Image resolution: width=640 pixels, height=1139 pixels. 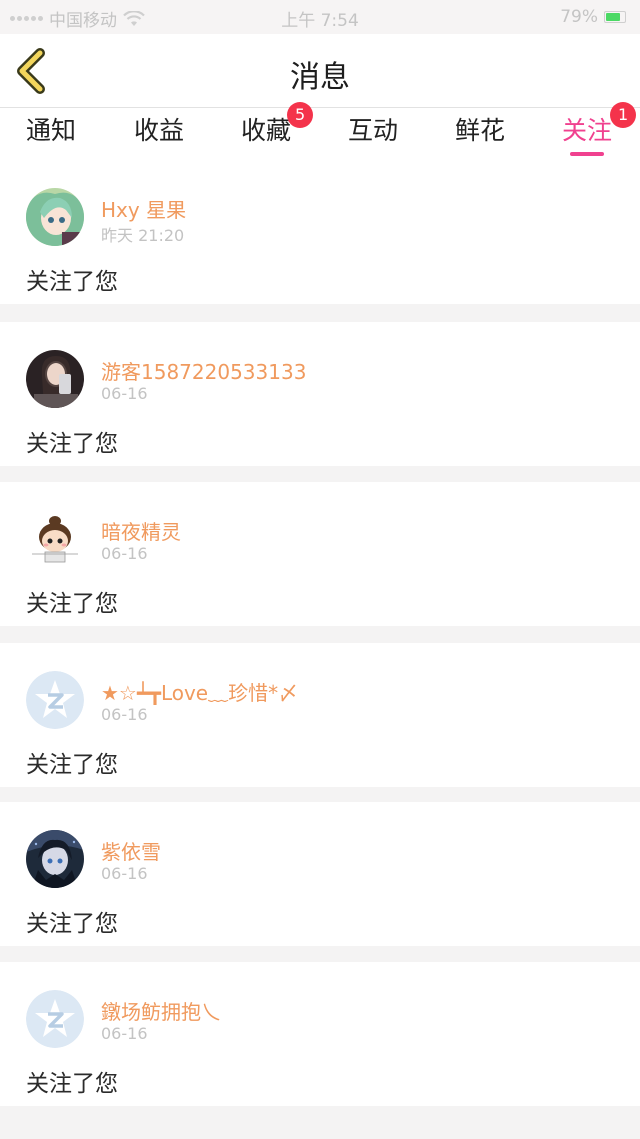 I want to click on username-link: 暗夜精灵, so click(x=141, y=530).